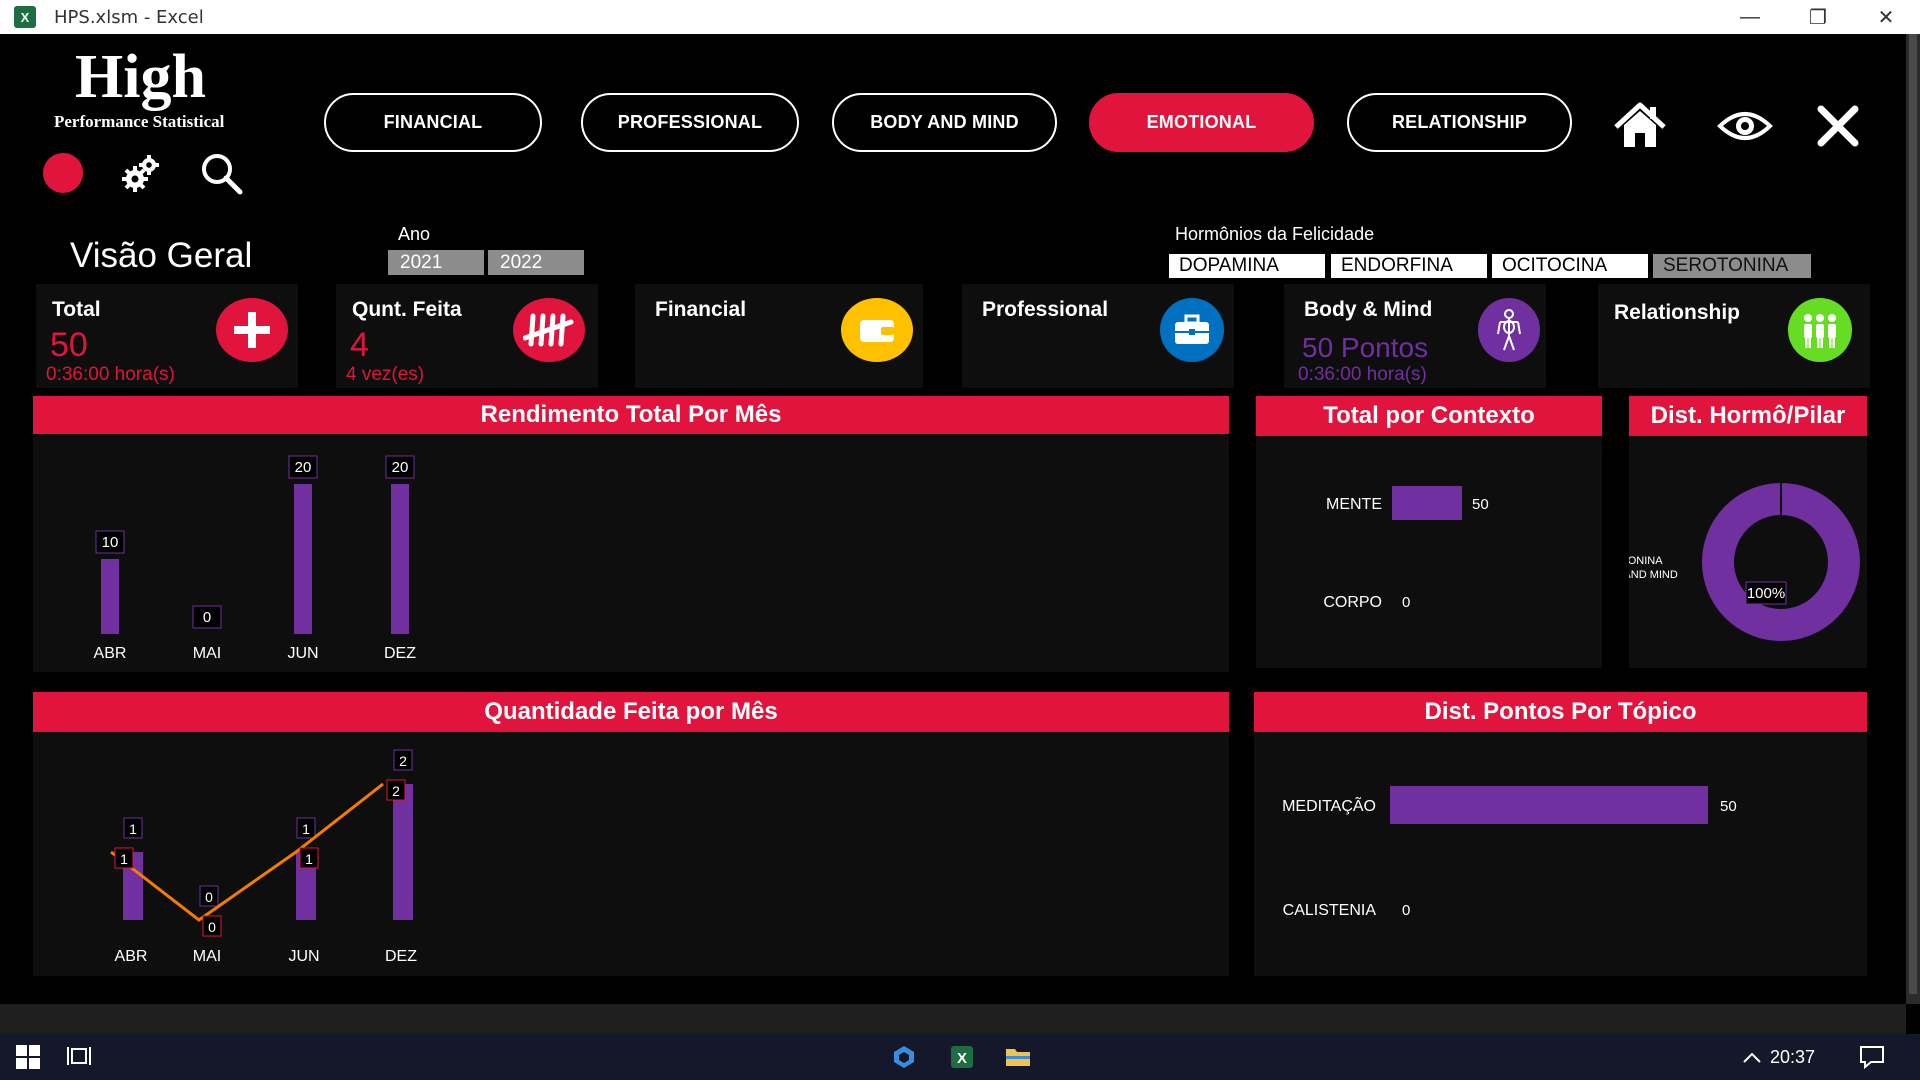 The image size is (1920, 1080). Describe the element at coordinates (1818, 17) in the screenshot. I see `restore-button: ❐` at that location.